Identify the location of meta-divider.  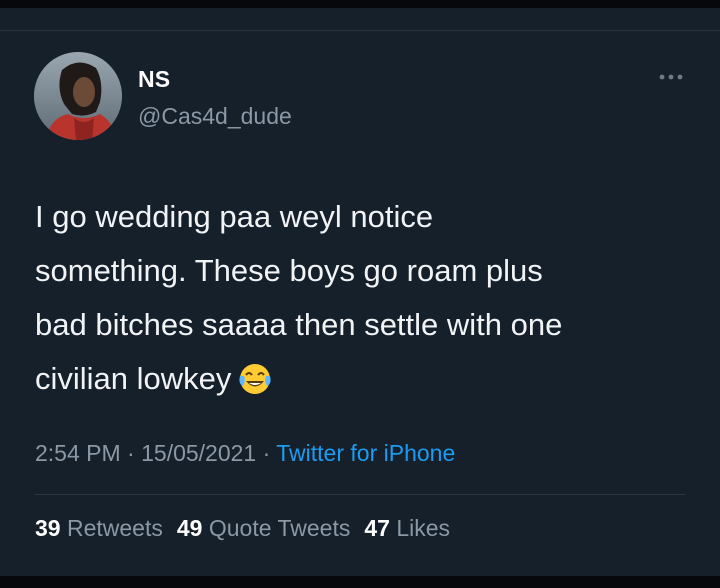
(360, 494).